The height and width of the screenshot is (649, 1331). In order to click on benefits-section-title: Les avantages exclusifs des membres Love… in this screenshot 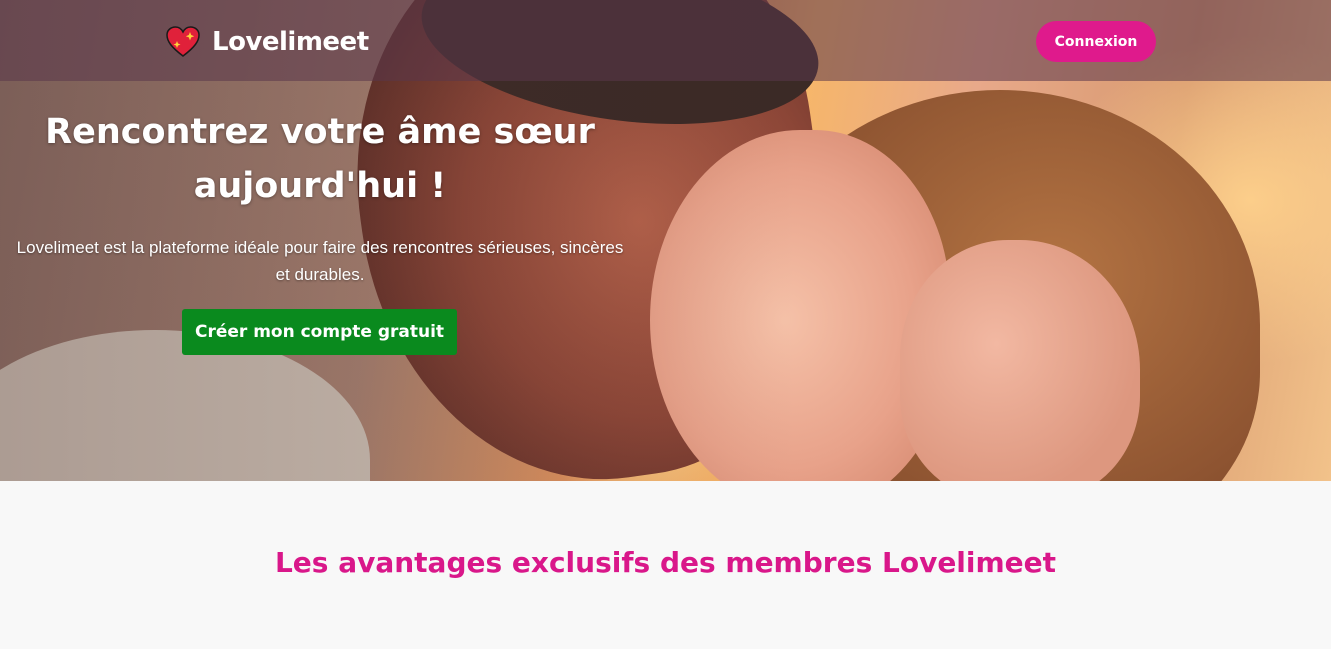, I will do `click(665, 562)`.